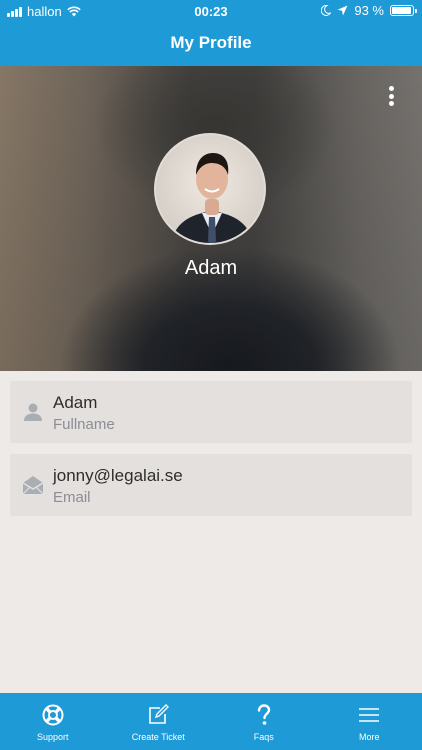  I want to click on envelope-icon, so click(33, 485).